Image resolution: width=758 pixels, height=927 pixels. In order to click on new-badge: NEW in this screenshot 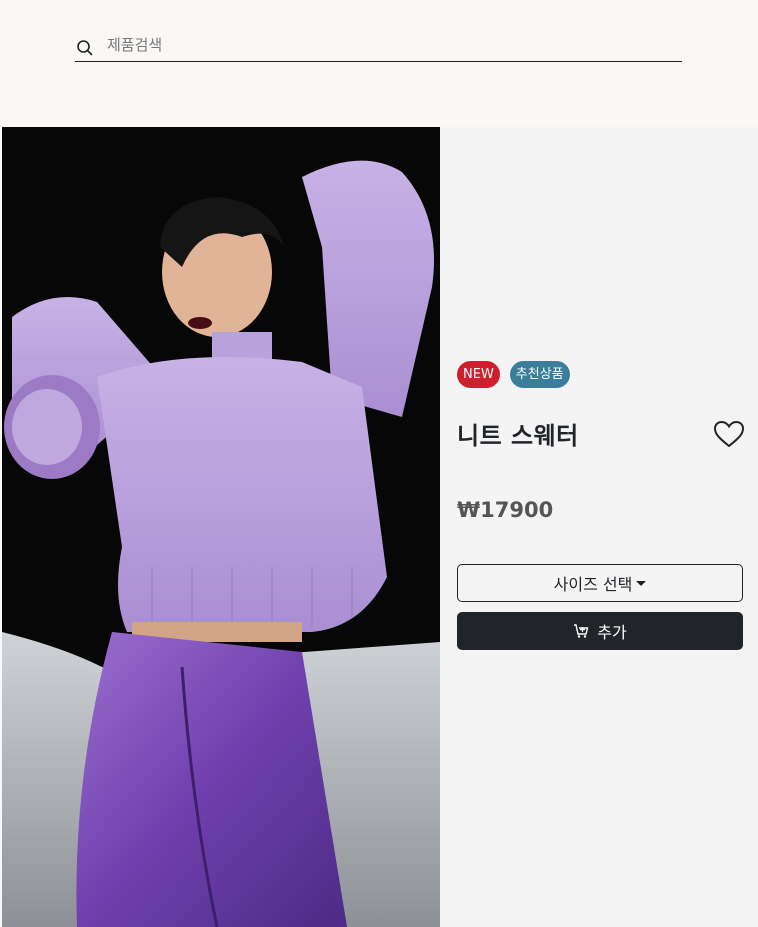, I will do `click(478, 374)`.